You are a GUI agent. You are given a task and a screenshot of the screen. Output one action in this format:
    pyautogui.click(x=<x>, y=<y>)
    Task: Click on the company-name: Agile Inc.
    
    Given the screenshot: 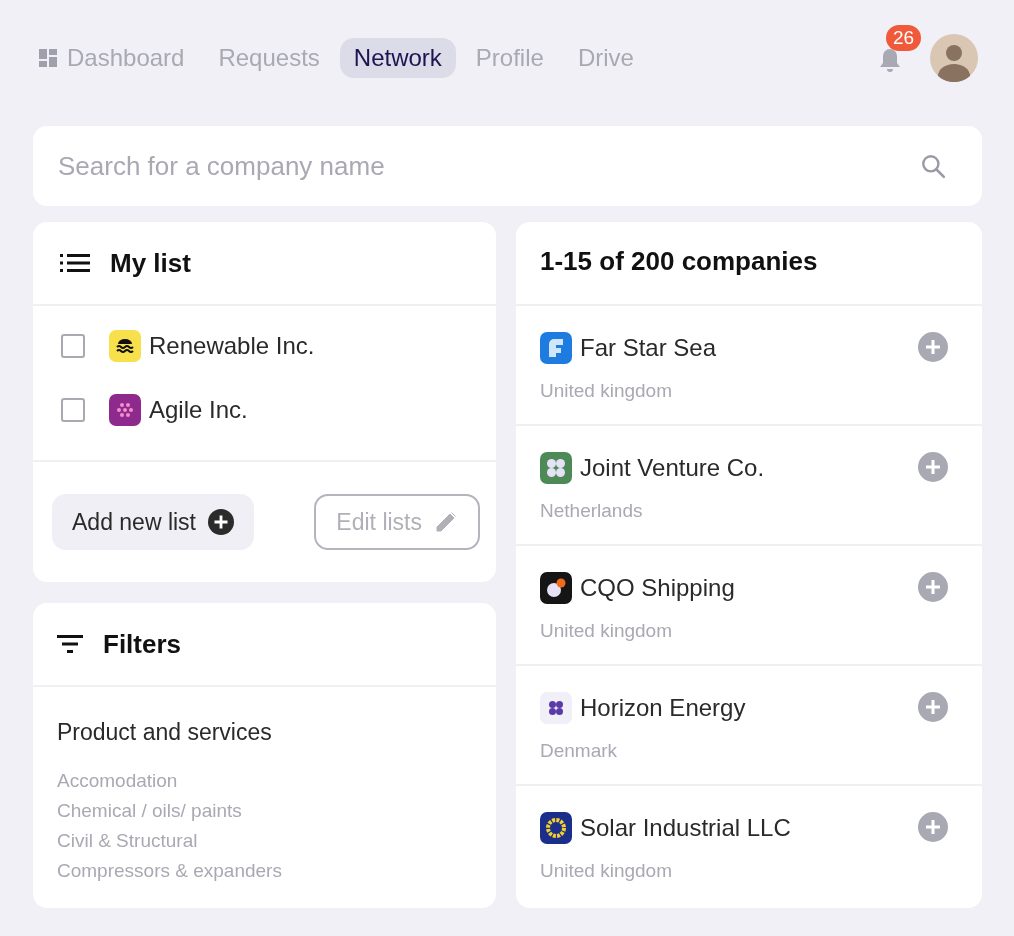 What is the action you would take?
    pyautogui.click(x=198, y=410)
    